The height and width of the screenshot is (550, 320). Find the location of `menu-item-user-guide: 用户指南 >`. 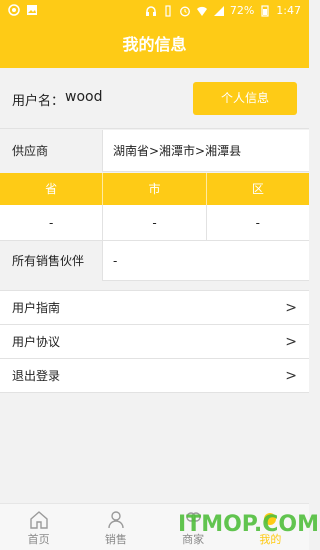

menu-item-user-guide: 用户指南 > is located at coordinates (154, 308).